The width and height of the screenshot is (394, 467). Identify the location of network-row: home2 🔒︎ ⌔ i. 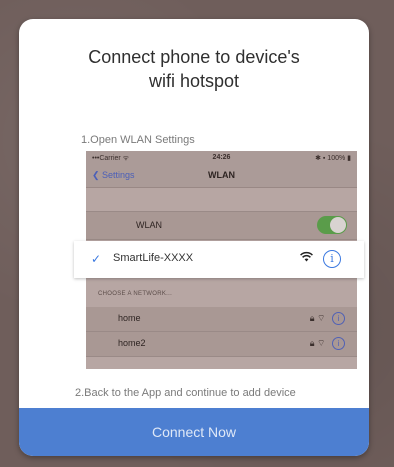
(221, 344).